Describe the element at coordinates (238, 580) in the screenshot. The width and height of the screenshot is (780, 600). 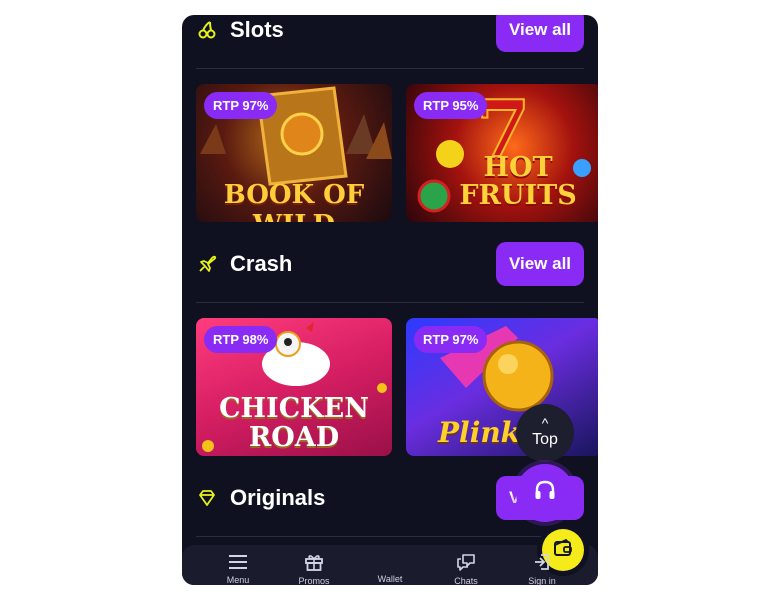
I see `nav-label: Menu` at that location.